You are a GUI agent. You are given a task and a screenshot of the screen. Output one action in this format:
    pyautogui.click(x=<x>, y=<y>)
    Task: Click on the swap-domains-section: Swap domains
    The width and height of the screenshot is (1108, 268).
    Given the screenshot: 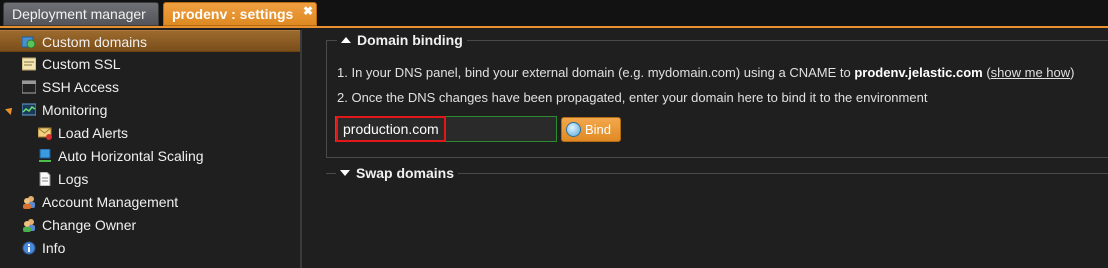 What is the action you would take?
    pyautogui.click(x=717, y=173)
    